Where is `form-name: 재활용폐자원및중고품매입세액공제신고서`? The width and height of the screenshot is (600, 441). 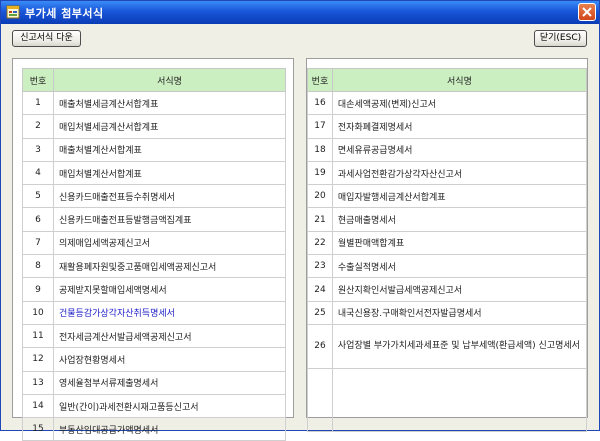 form-name: 재활용폐자원및중고품매입세액공제신고서 is located at coordinates (169, 266).